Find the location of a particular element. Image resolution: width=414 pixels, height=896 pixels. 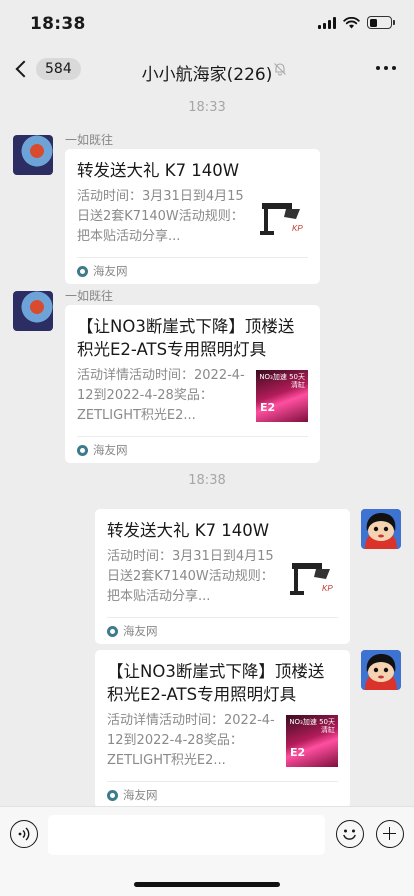

status-time: 18:38 is located at coordinates (58, 24).